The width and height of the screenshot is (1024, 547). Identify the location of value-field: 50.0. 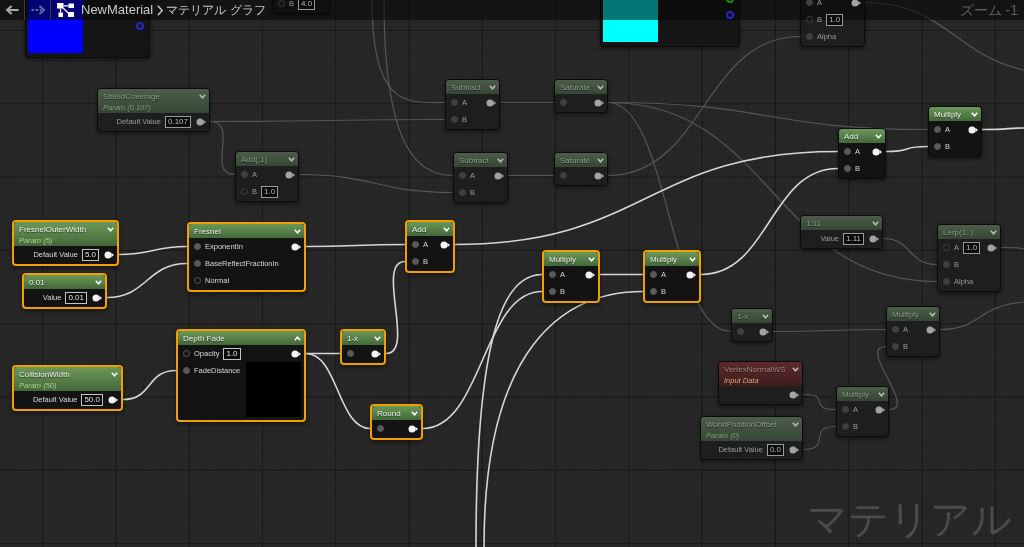
(92, 399).